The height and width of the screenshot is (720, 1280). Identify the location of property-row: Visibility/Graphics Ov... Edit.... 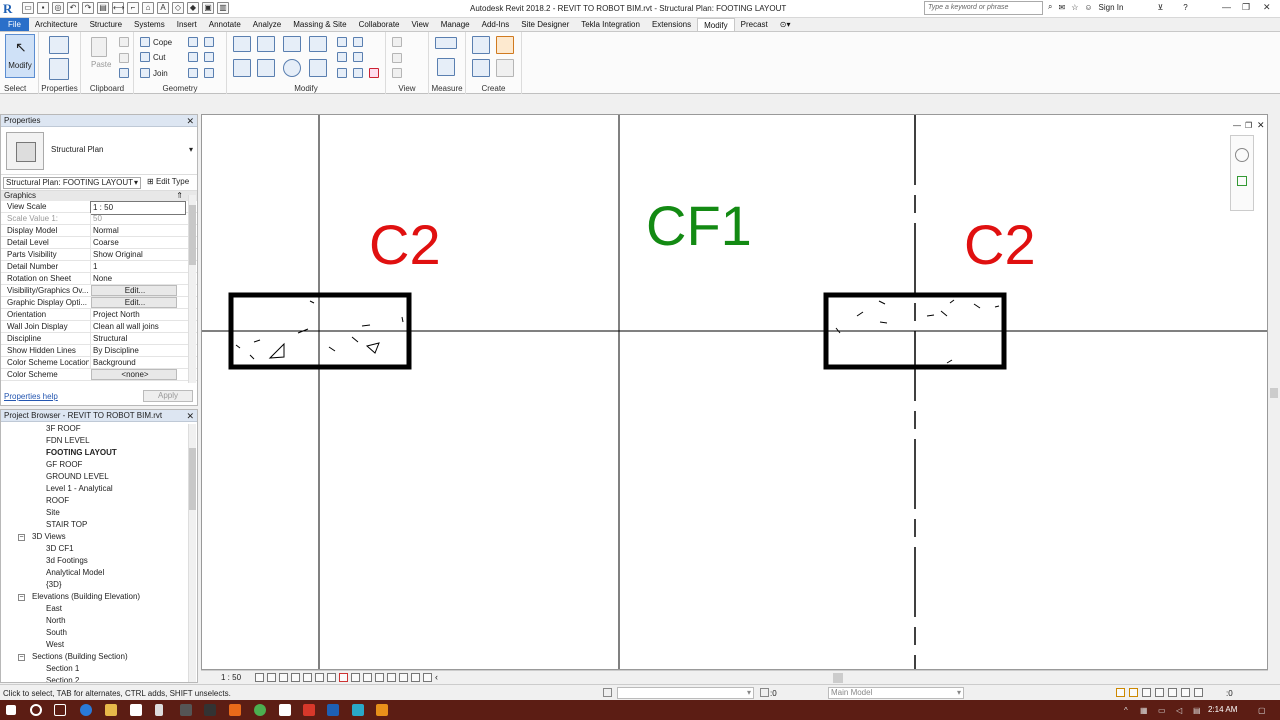
(99, 291).